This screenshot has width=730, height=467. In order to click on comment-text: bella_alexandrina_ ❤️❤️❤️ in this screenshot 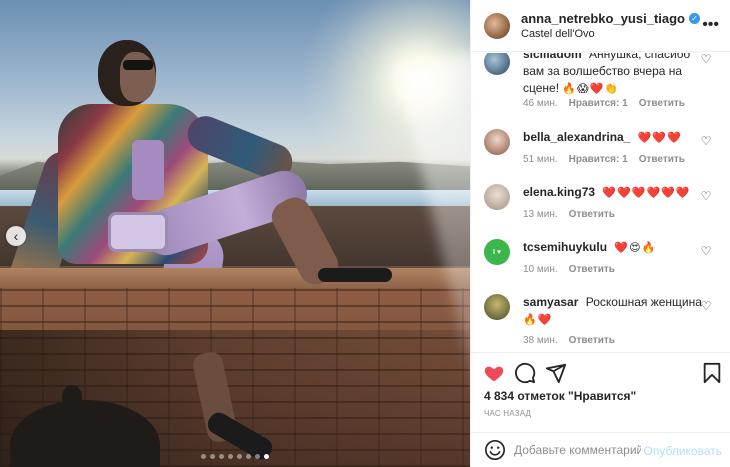, I will do `click(613, 138)`.